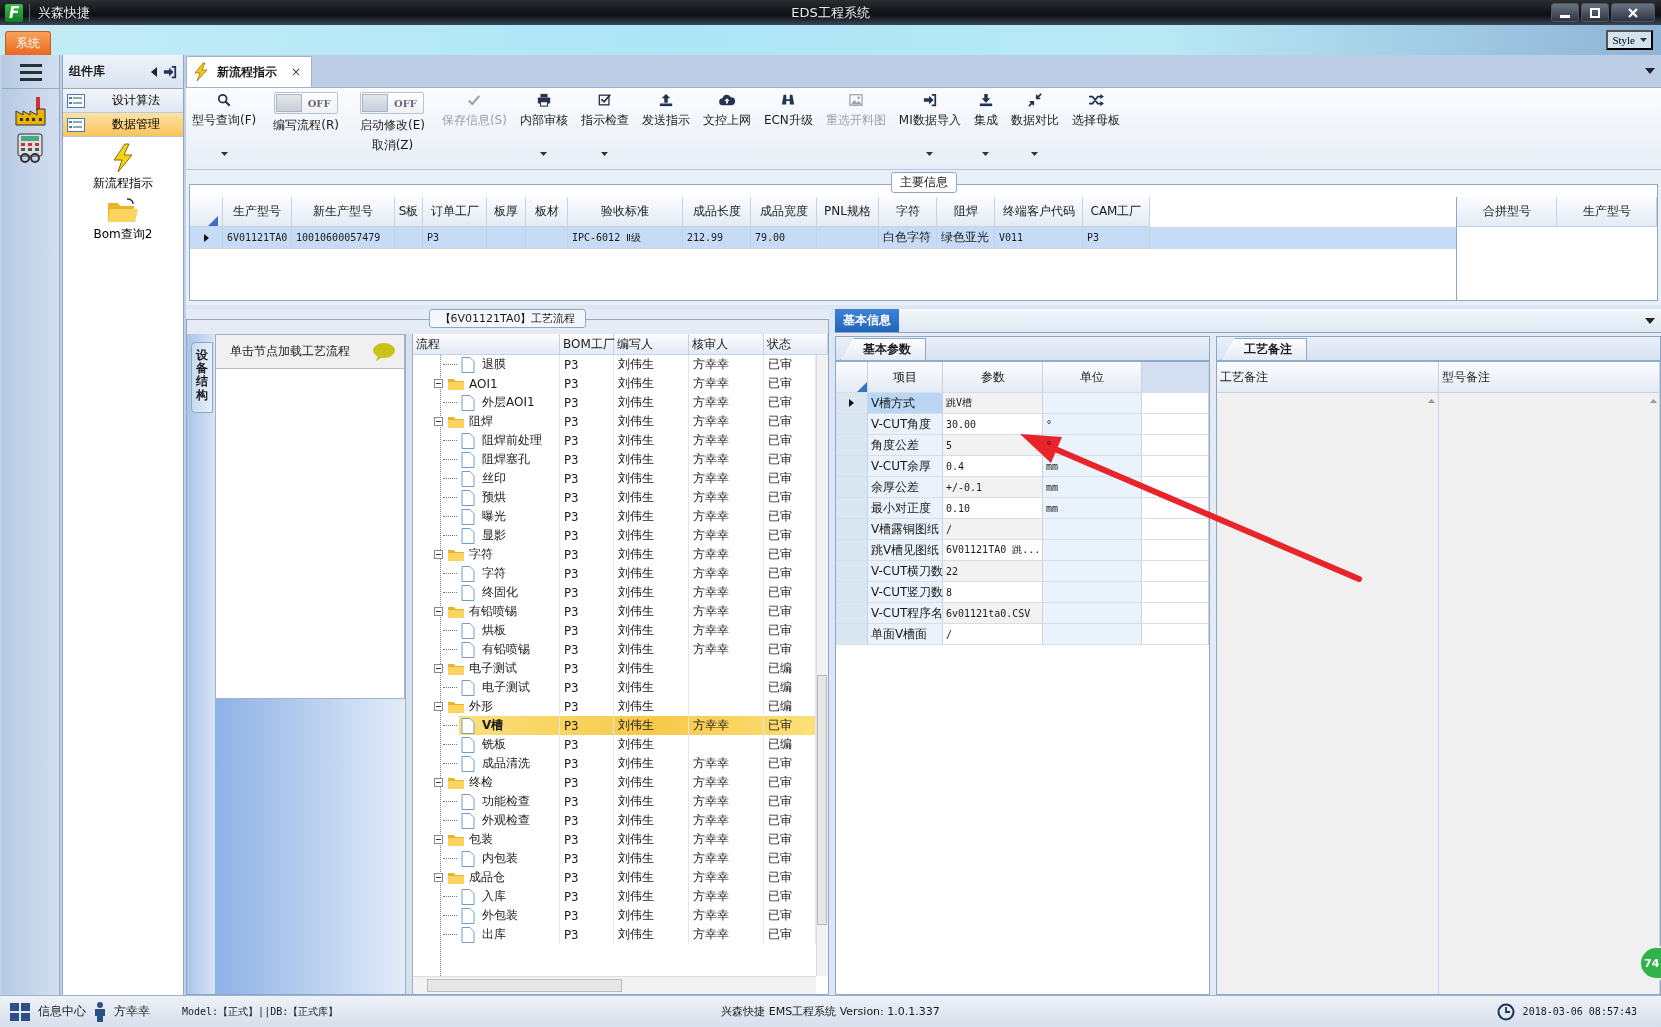  Describe the element at coordinates (985, 125) in the screenshot. I see `toolbar-button: 集成` at that location.